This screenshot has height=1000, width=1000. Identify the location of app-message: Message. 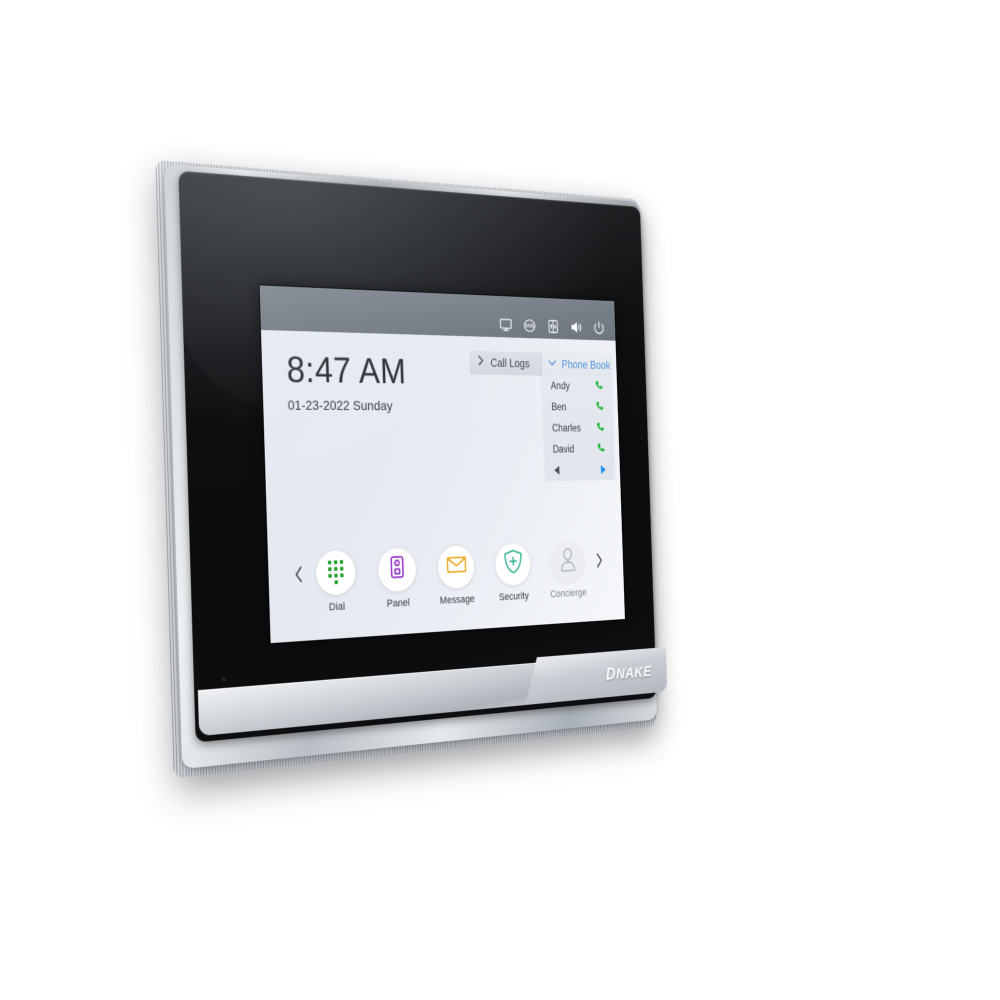
(456, 575).